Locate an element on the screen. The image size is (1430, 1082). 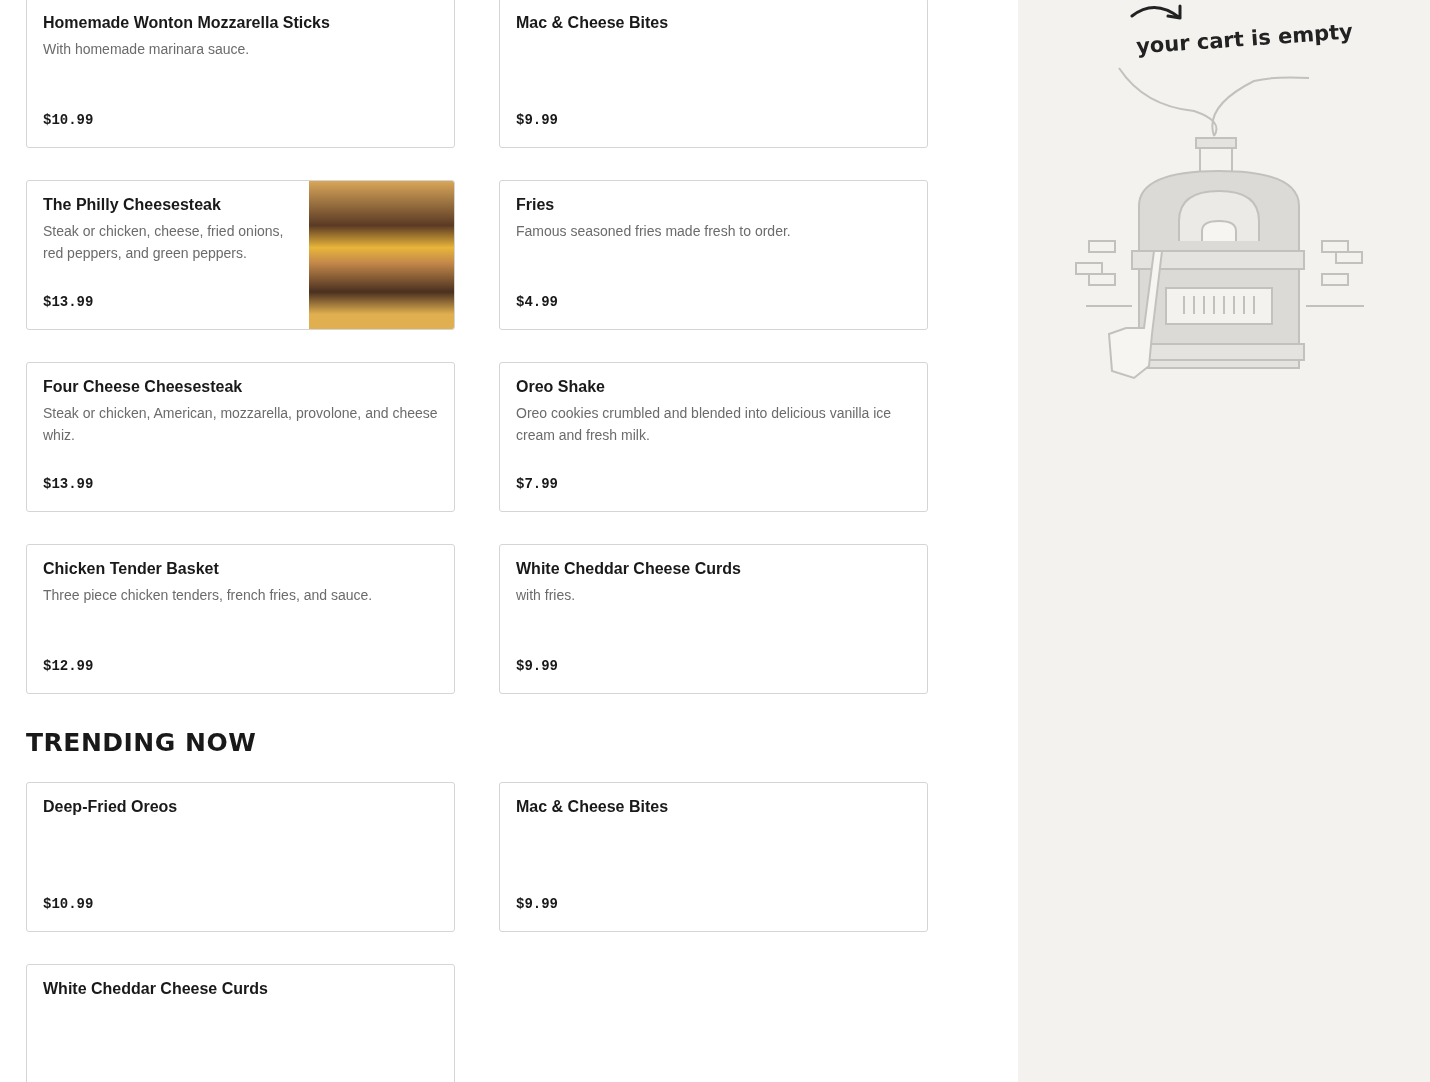
item-description: Steak or chicken, American, mozzarella, provolone, and cheese whiz. is located at coordinates (240, 425).